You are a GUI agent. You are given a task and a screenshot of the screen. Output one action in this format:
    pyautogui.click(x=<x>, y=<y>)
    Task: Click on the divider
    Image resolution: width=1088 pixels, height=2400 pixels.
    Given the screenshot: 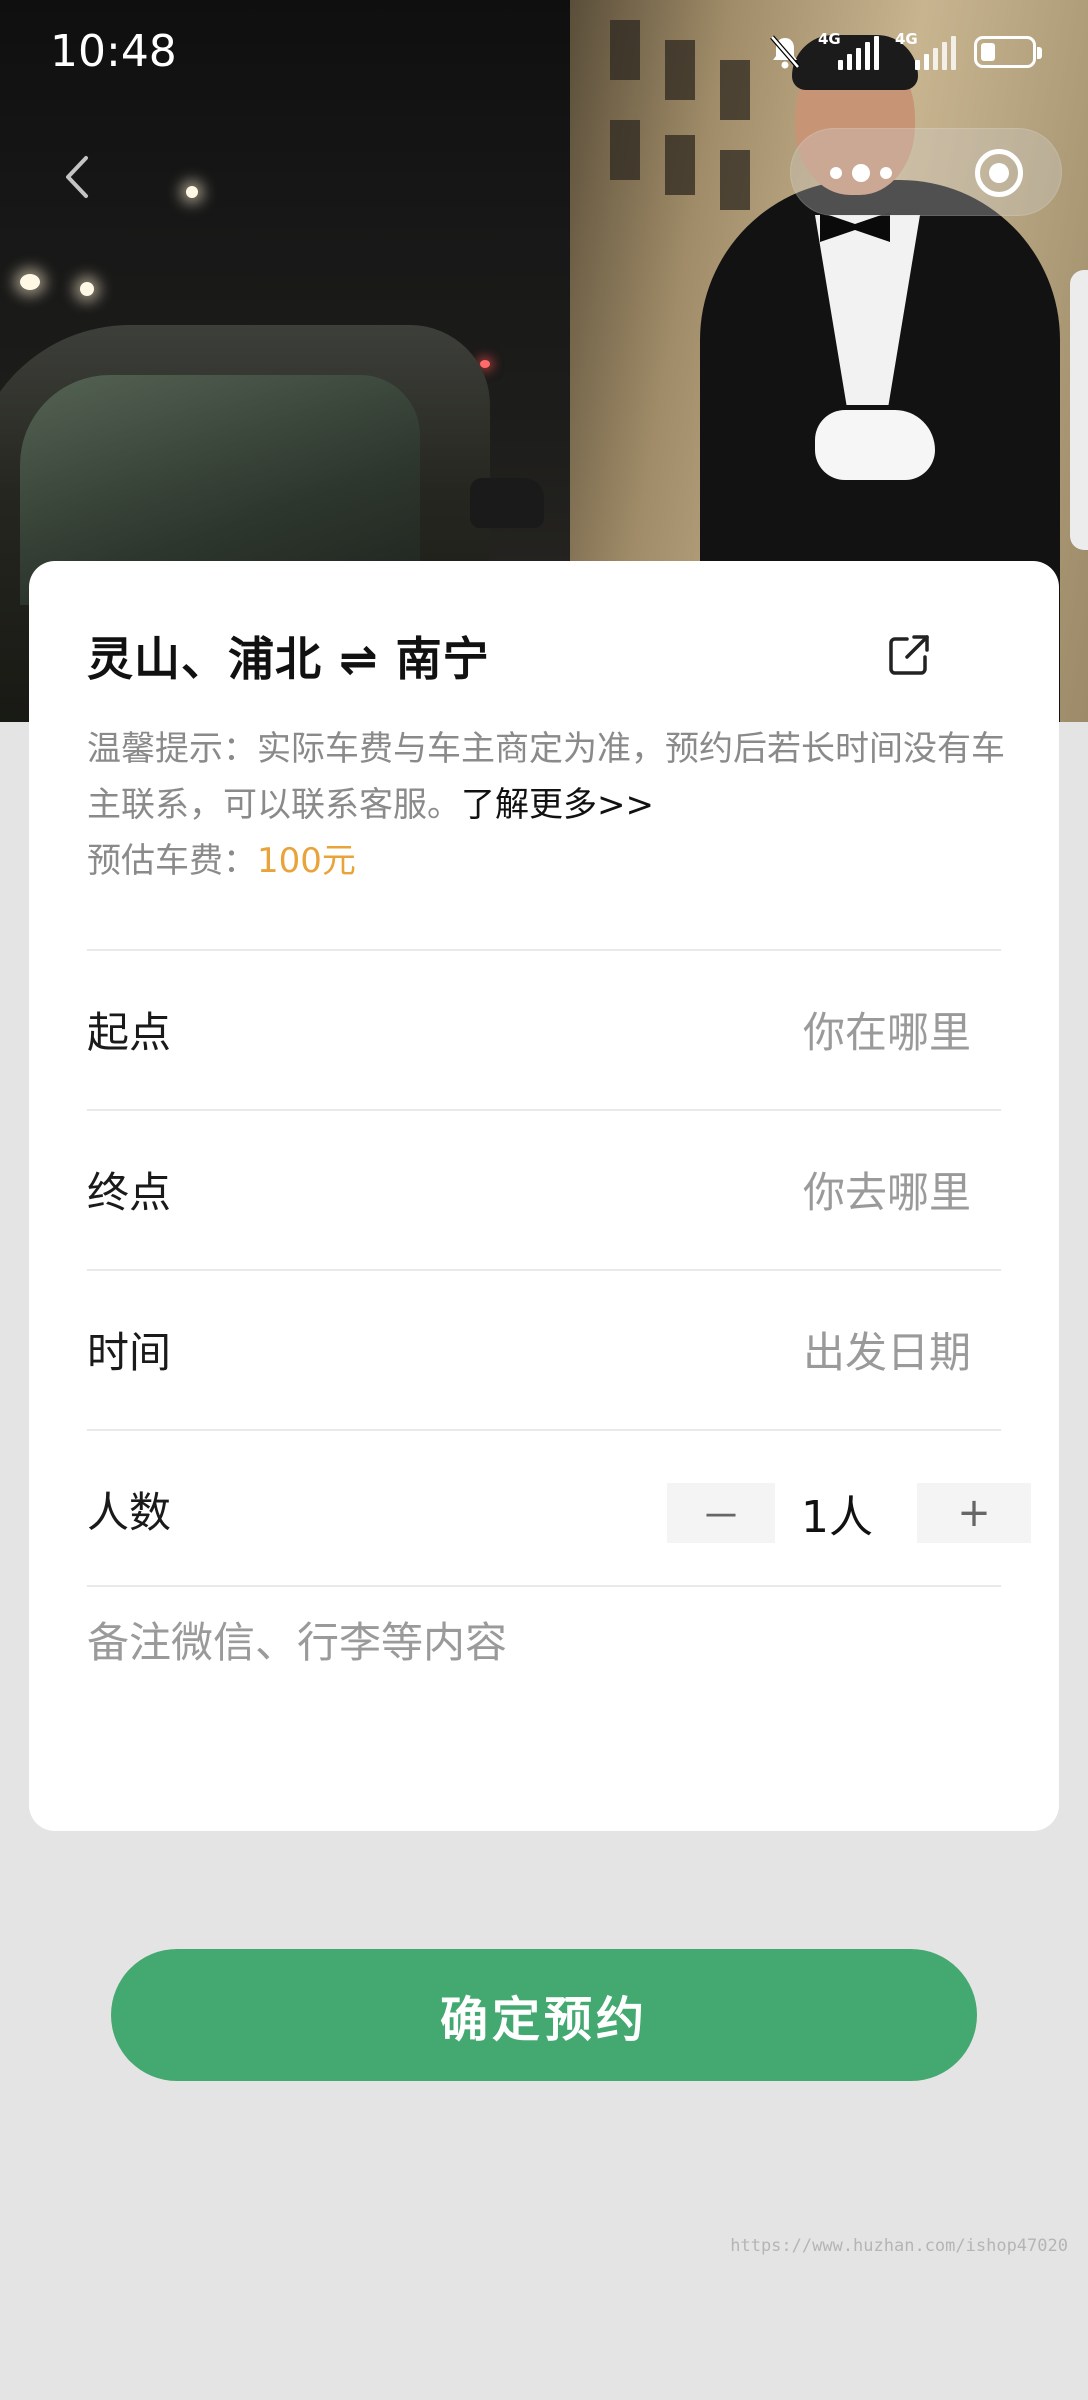 What is the action you would take?
    pyautogui.click(x=544, y=1586)
    